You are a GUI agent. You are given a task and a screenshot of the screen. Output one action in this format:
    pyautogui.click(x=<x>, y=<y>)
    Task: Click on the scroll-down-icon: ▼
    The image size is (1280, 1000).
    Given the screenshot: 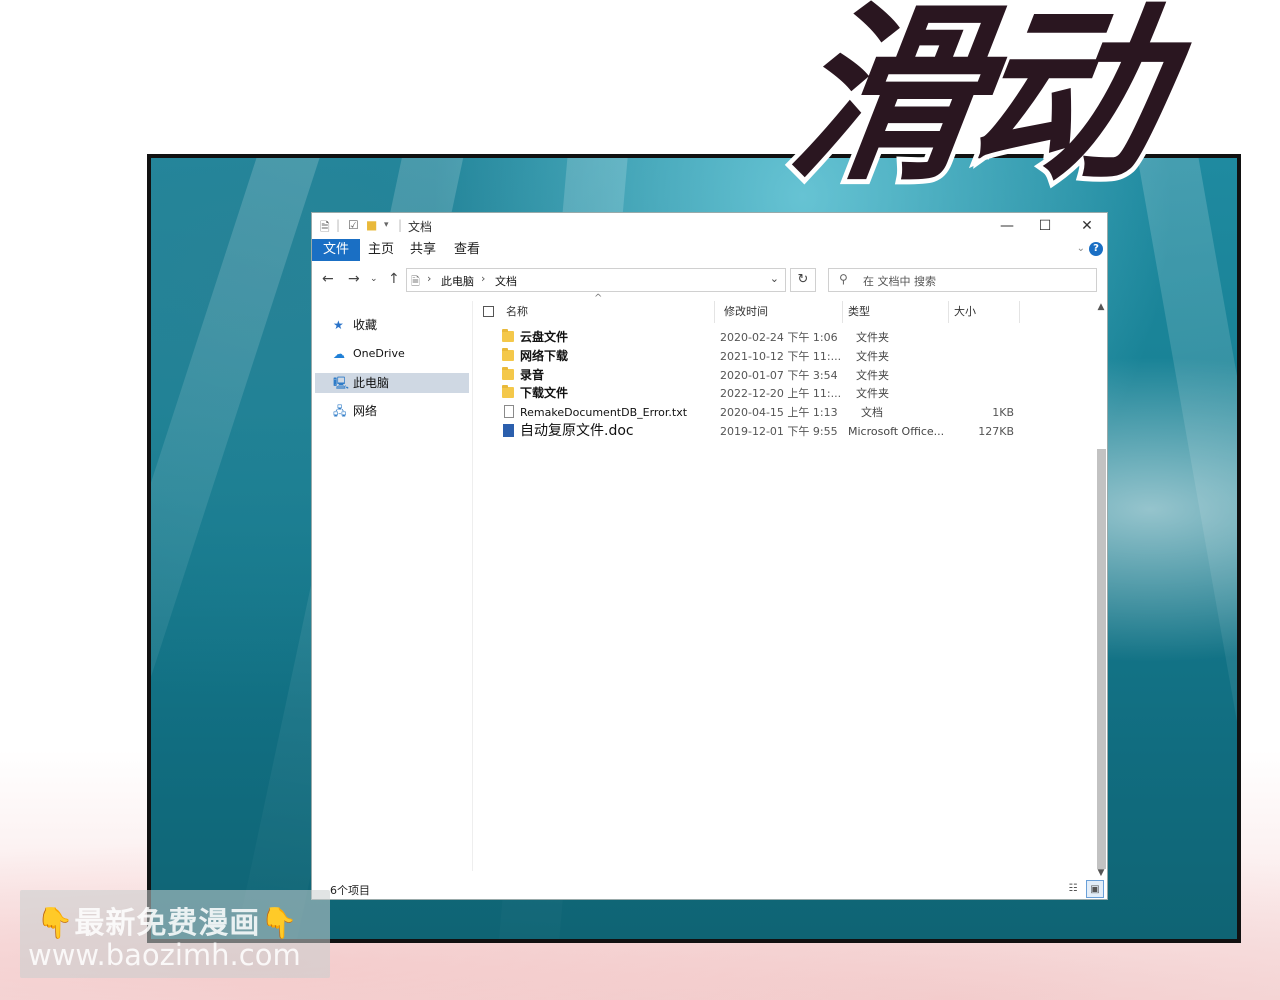 What is the action you would take?
    pyautogui.click(x=1101, y=873)
    